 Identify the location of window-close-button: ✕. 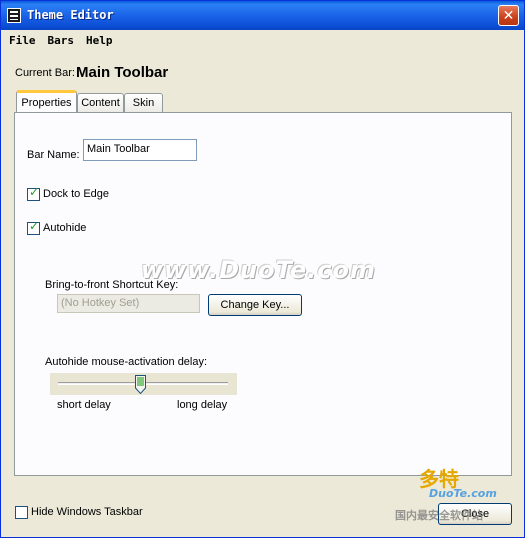
(508, 15).